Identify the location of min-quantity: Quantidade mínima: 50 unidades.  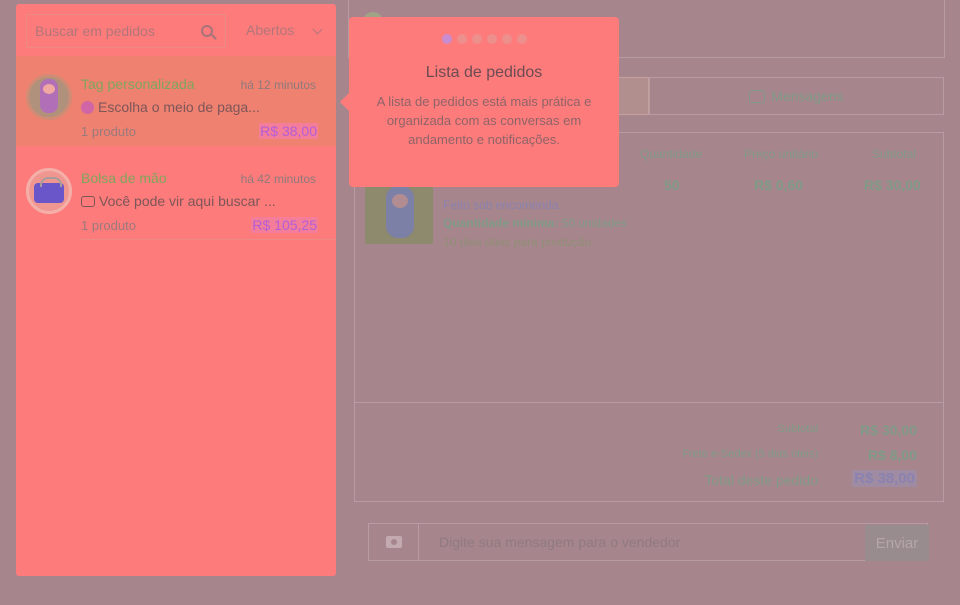
(535, 223).